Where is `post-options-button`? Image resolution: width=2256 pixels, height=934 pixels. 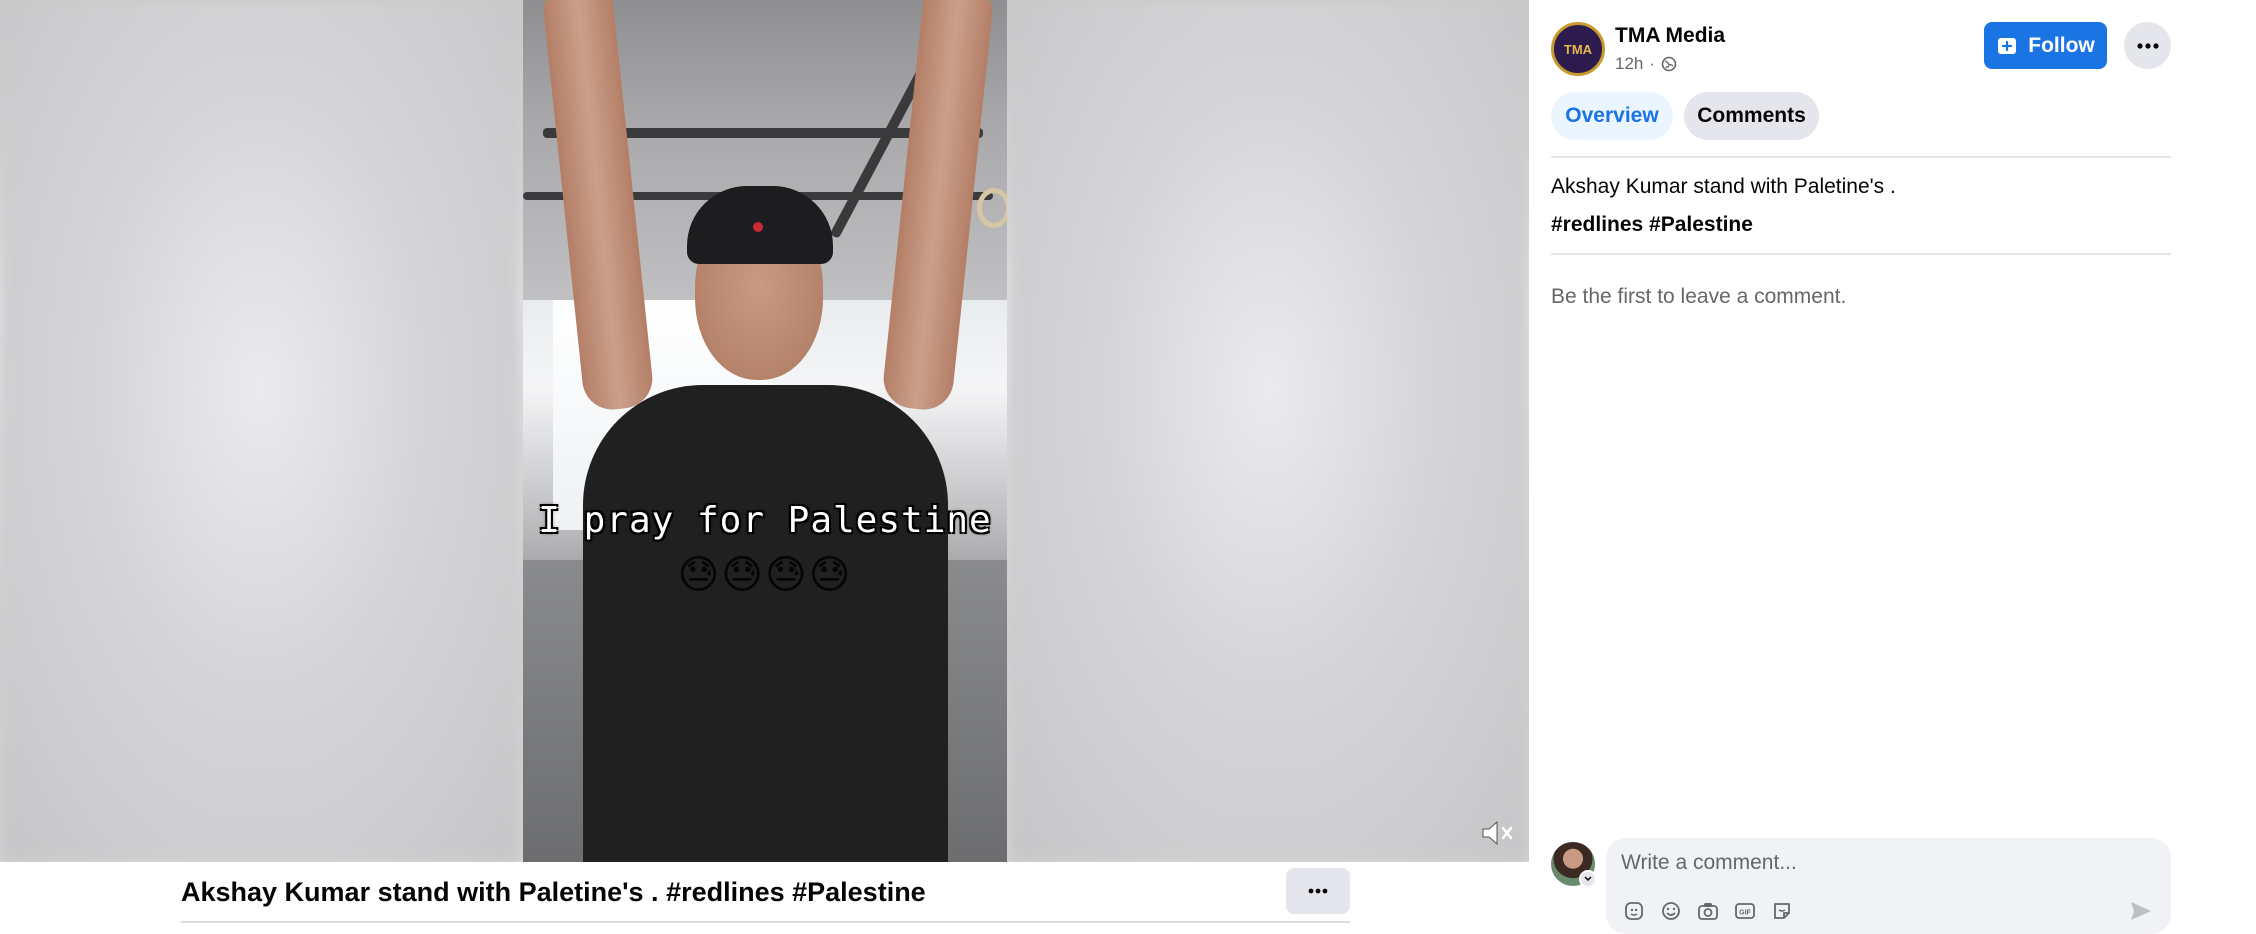 post-options-button is located at coordinates (2147, 45).